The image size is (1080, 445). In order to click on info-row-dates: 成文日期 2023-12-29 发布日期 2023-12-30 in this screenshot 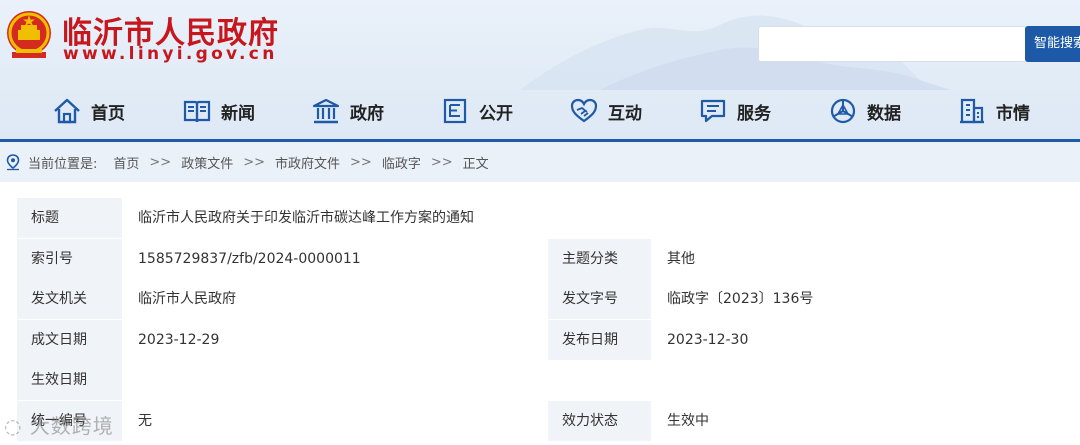, I will do `click(548, 340)`.